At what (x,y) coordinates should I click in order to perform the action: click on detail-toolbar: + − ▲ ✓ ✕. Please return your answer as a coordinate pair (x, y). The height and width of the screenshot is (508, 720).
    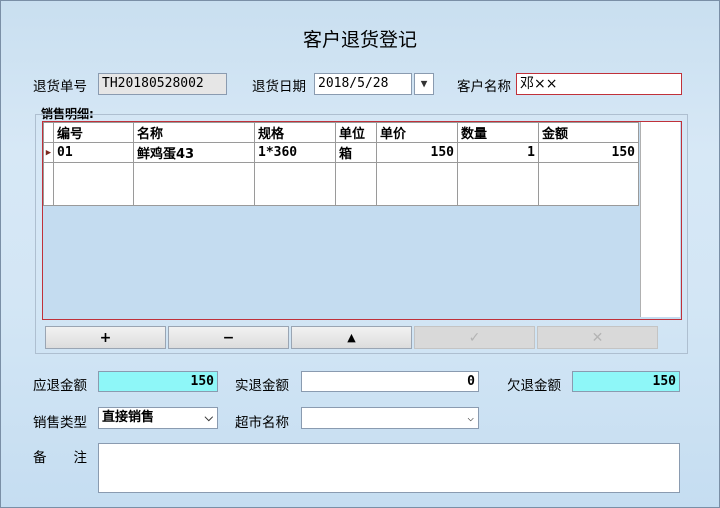
    Looking at the image, I should click on (352, 337).